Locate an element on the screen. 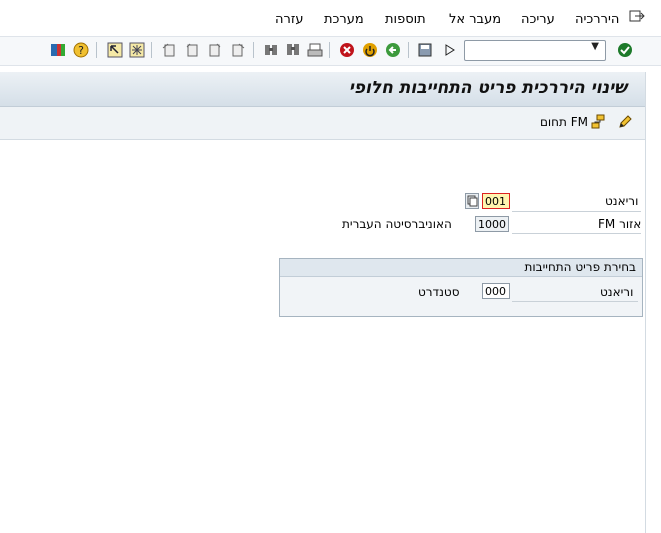 The height and width of the screenshot is (533, 661). right-frame is located at coordinates (653, 302).